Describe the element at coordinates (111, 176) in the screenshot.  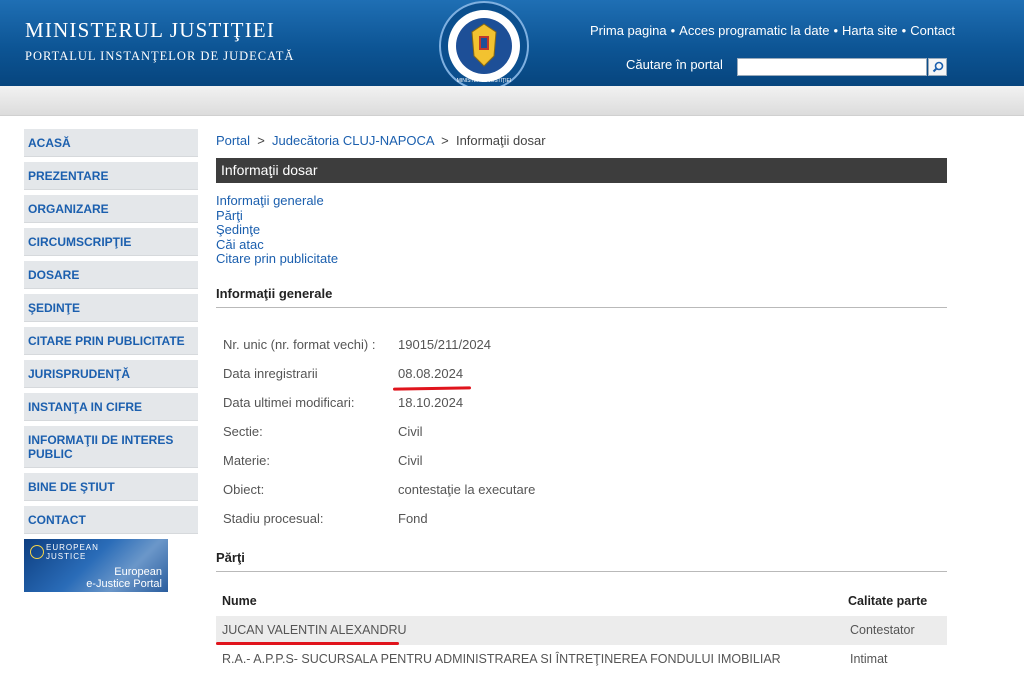
I see `sidebar-item-prezentare: PREZENTARE` at that location.